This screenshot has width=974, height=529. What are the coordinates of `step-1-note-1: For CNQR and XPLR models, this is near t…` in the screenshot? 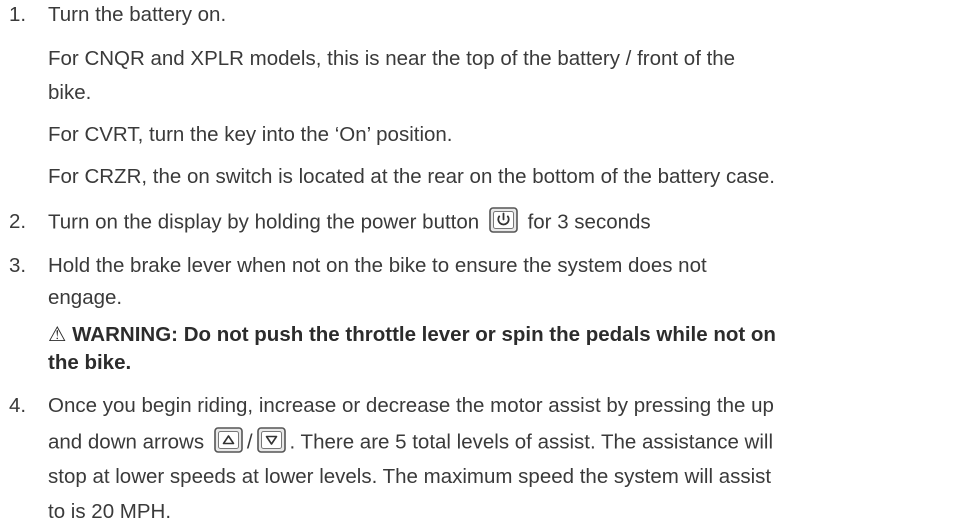 It's located at (392, 58).